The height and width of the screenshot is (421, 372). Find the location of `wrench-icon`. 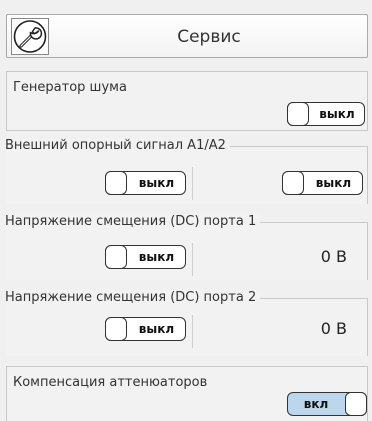

wrench-icon is located at coordinates (30, 36).